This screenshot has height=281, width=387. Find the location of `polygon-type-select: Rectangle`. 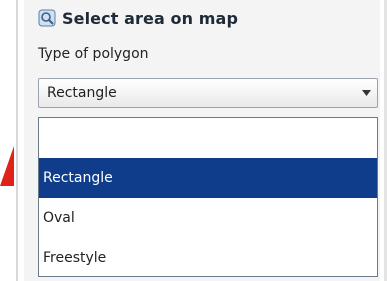

polygon-type-select: Rectangle is located at coordinates (208, 93).